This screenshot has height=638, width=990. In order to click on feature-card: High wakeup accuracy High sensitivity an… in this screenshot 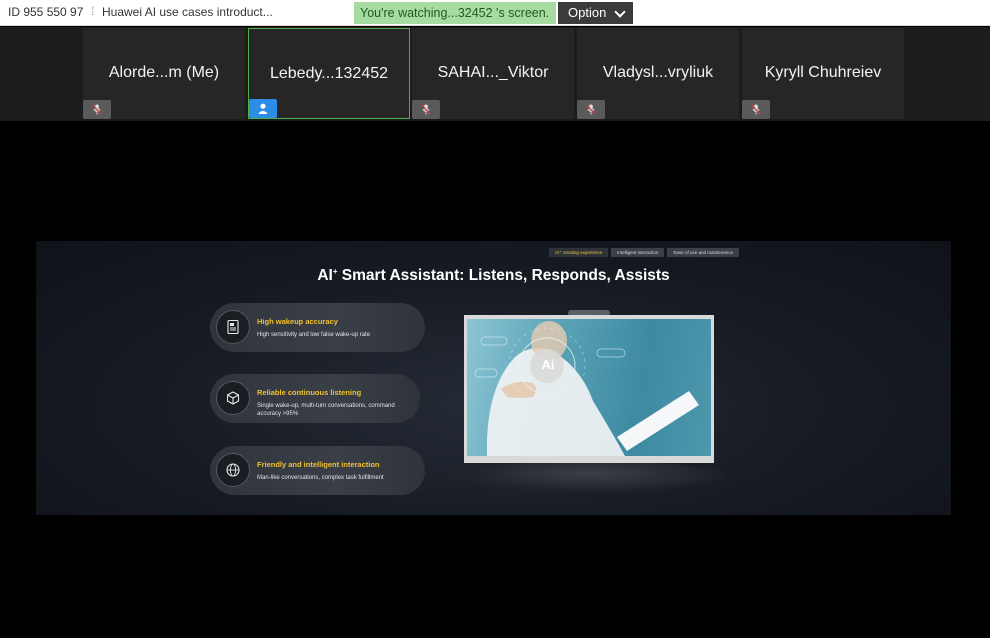, I will do `click(317, 327)`.